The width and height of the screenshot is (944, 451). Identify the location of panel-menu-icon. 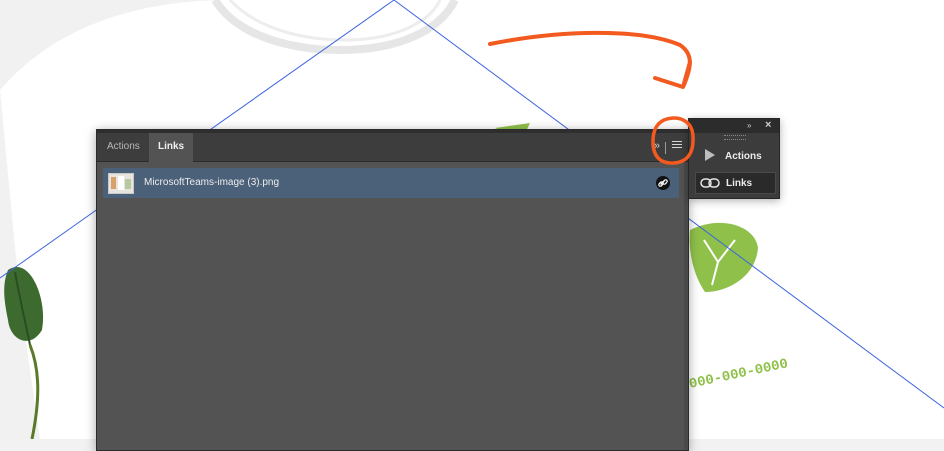
(677, 145).